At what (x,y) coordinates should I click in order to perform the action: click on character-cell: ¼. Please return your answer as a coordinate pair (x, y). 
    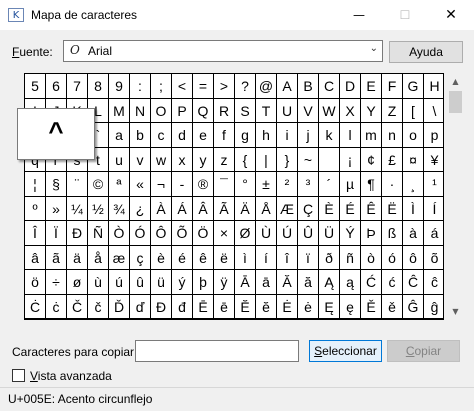
    Looking at the image, I should click on (77, 208).